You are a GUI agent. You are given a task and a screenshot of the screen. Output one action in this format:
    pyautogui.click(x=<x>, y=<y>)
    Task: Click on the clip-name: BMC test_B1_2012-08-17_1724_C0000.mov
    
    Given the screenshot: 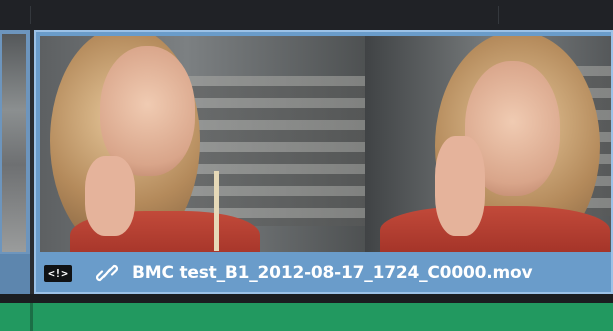 What is the action you would take?
    pyautogui.click(x=332, y=273)
    